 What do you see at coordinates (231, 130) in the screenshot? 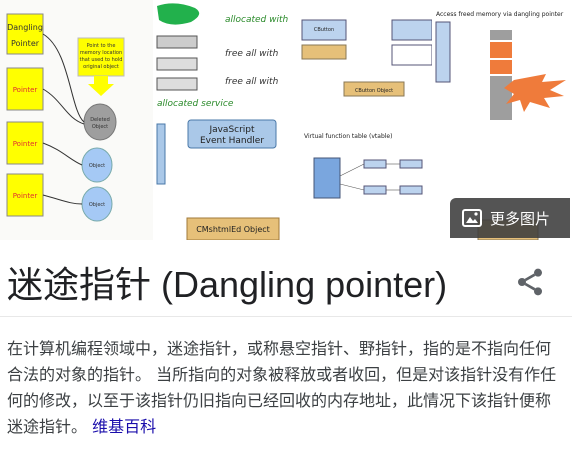
I see `js-handler-line-1: JavaScript` at bounding box center [231, 130].